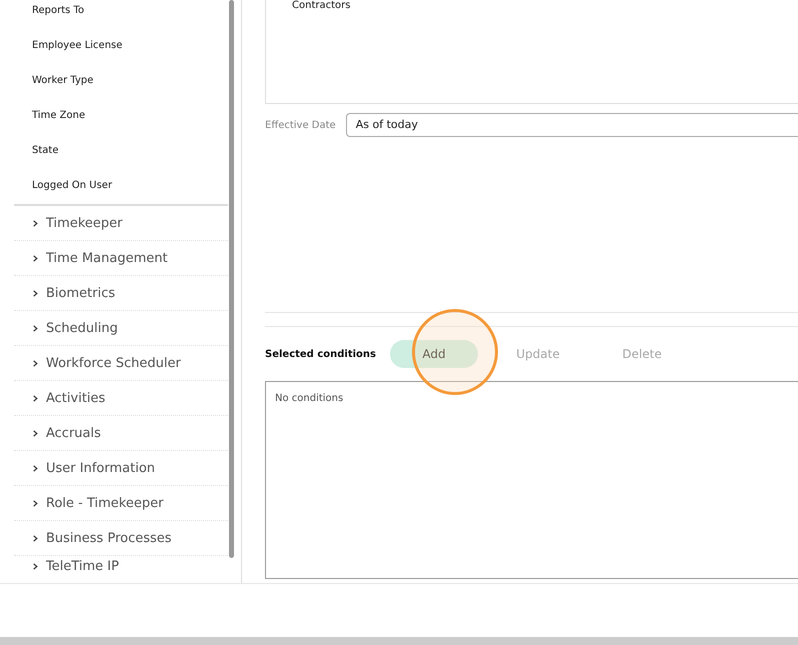  I want to click on effective-date-select: As of today, so click(572, 125).